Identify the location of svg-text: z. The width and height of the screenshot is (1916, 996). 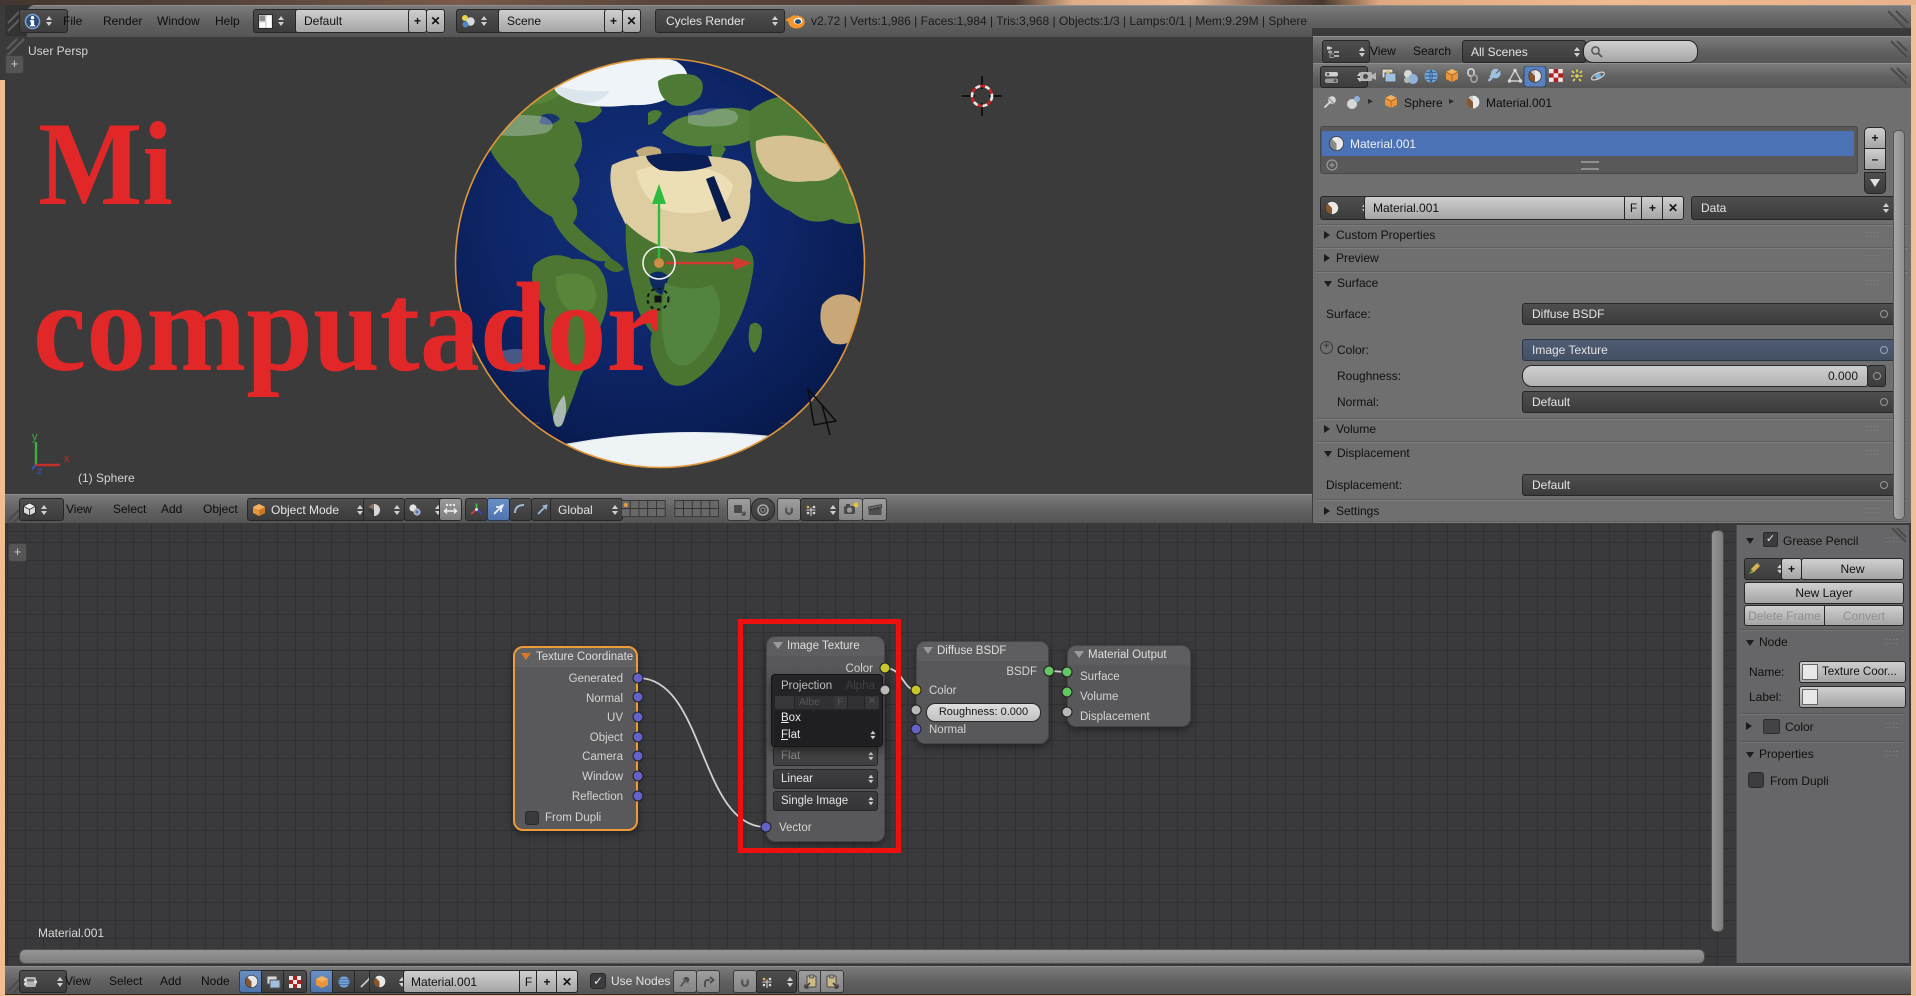
(39, 471).